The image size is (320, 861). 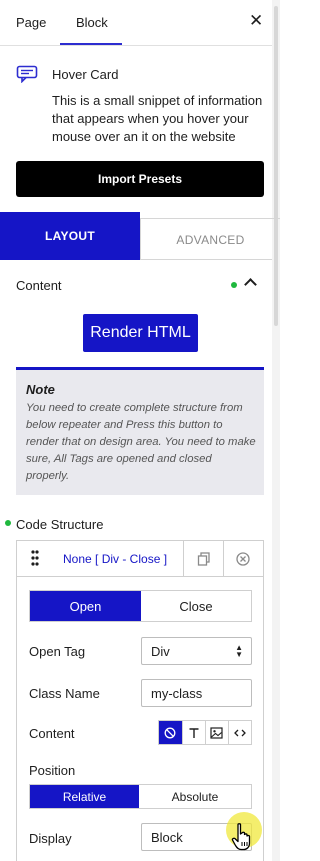 I want to click on open-close-toggle: Open Close, so click(x=140, y=606).